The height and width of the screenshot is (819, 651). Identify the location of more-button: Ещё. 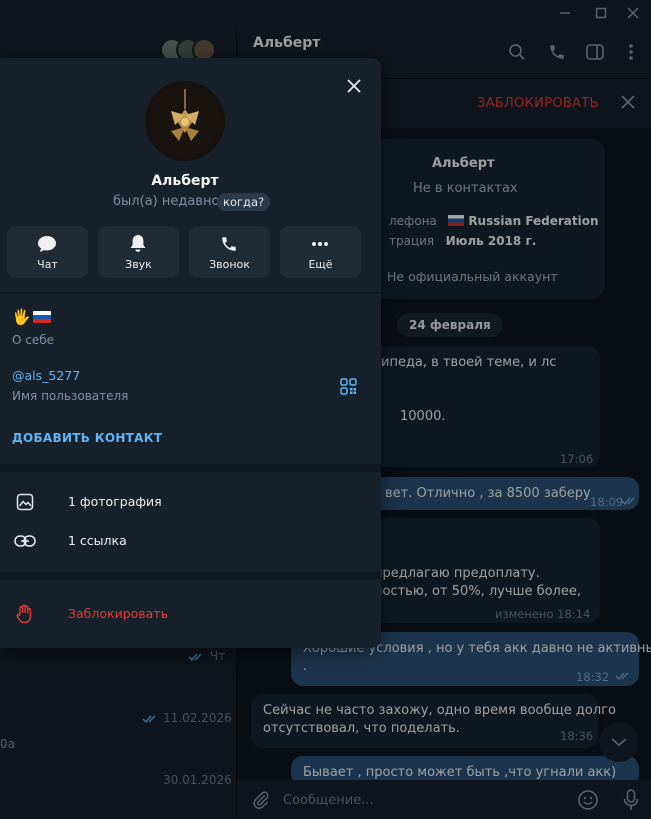
(320, 252).